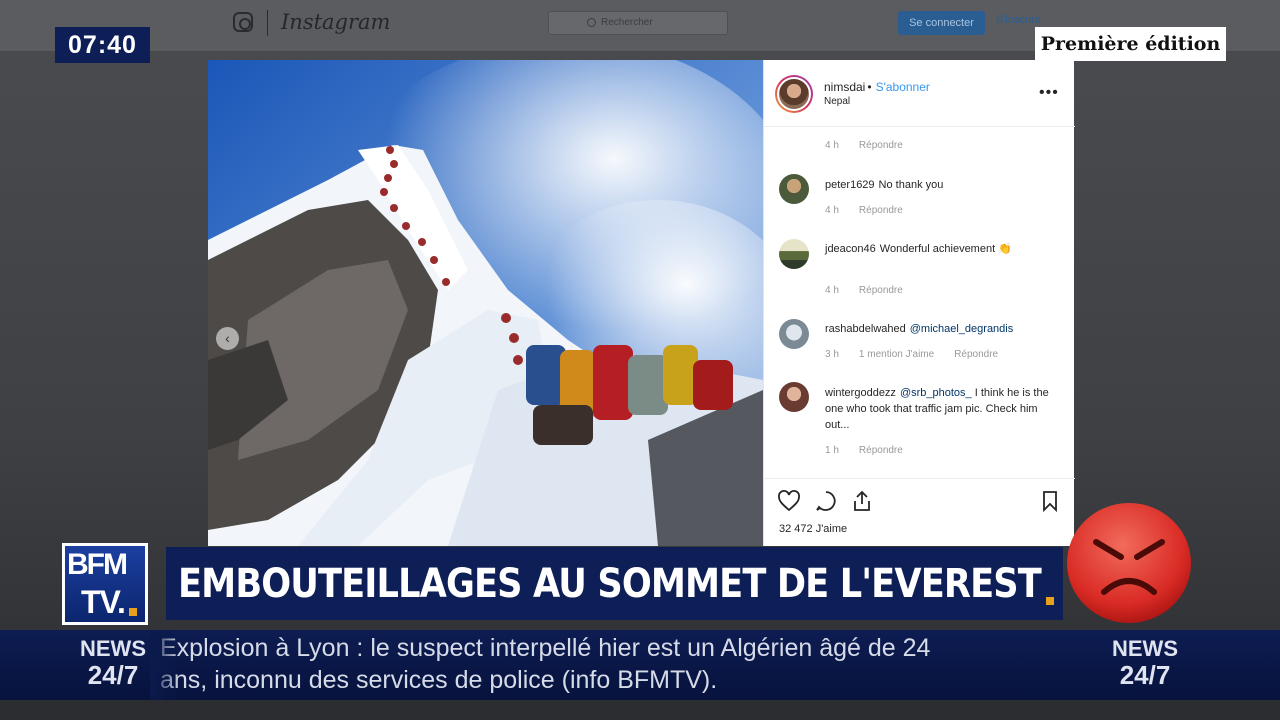 This screenshot has width=1280, height=720. Describe the element at coordinates (884, 185) in the screenshot. I see `comment-text: peter1629 No thank you` at that location.